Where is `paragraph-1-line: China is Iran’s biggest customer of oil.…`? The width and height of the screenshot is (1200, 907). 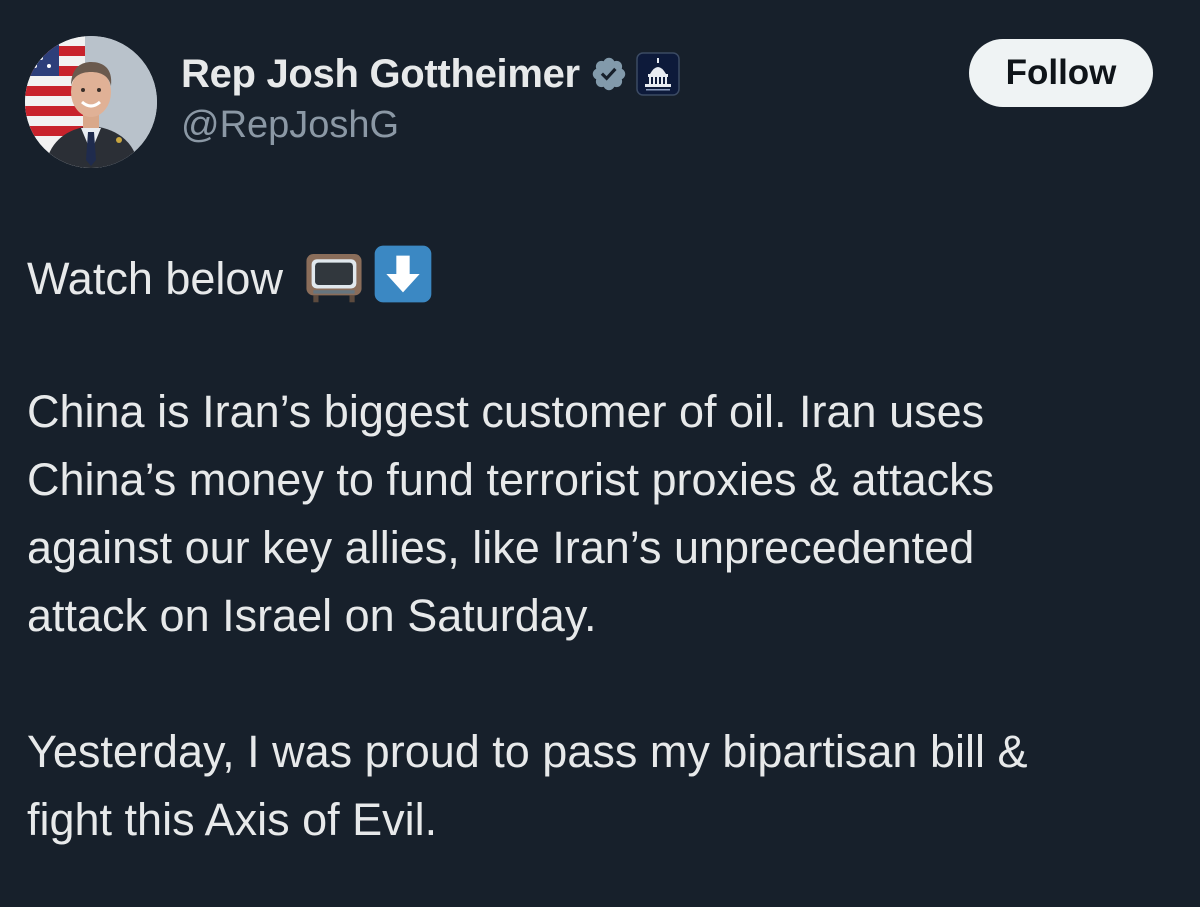
paragraph-1-line: China is Iran’s biggest customer of oil.… is located at coordinates (506, 411).